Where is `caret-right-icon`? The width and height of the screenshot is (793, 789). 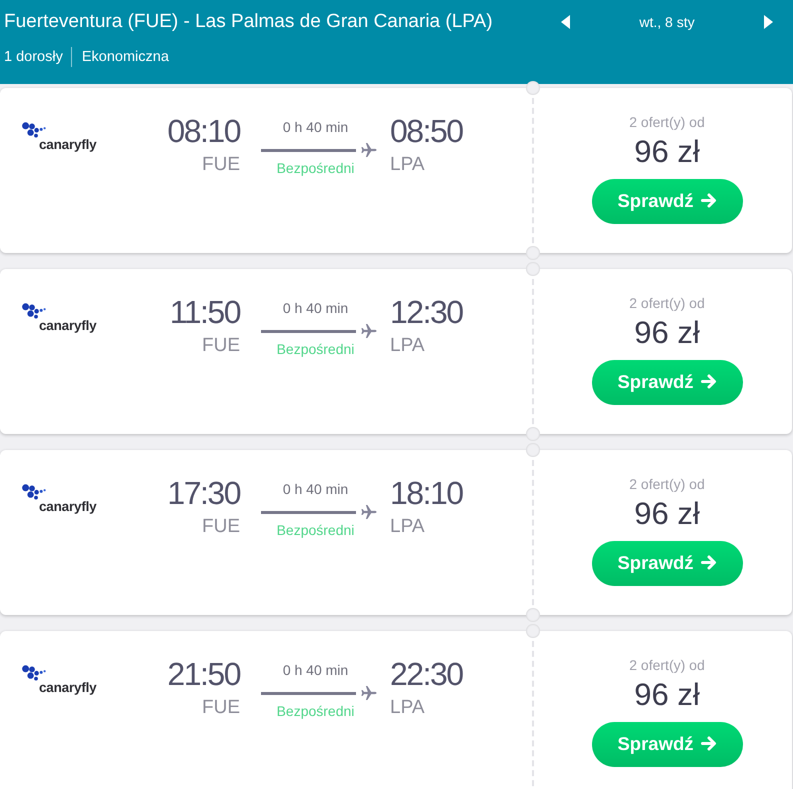
caret-right-icon is located at coordinates (768, 22).